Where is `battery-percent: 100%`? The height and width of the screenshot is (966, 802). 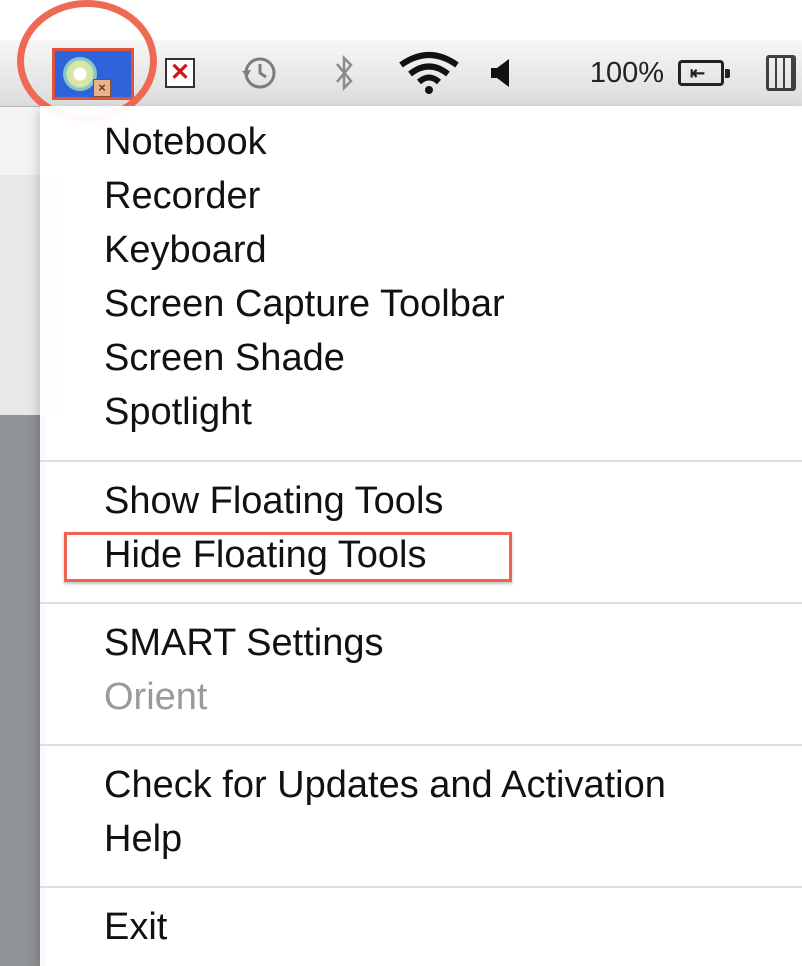 battery-percent: 100% is located at coordinates (616, 73).